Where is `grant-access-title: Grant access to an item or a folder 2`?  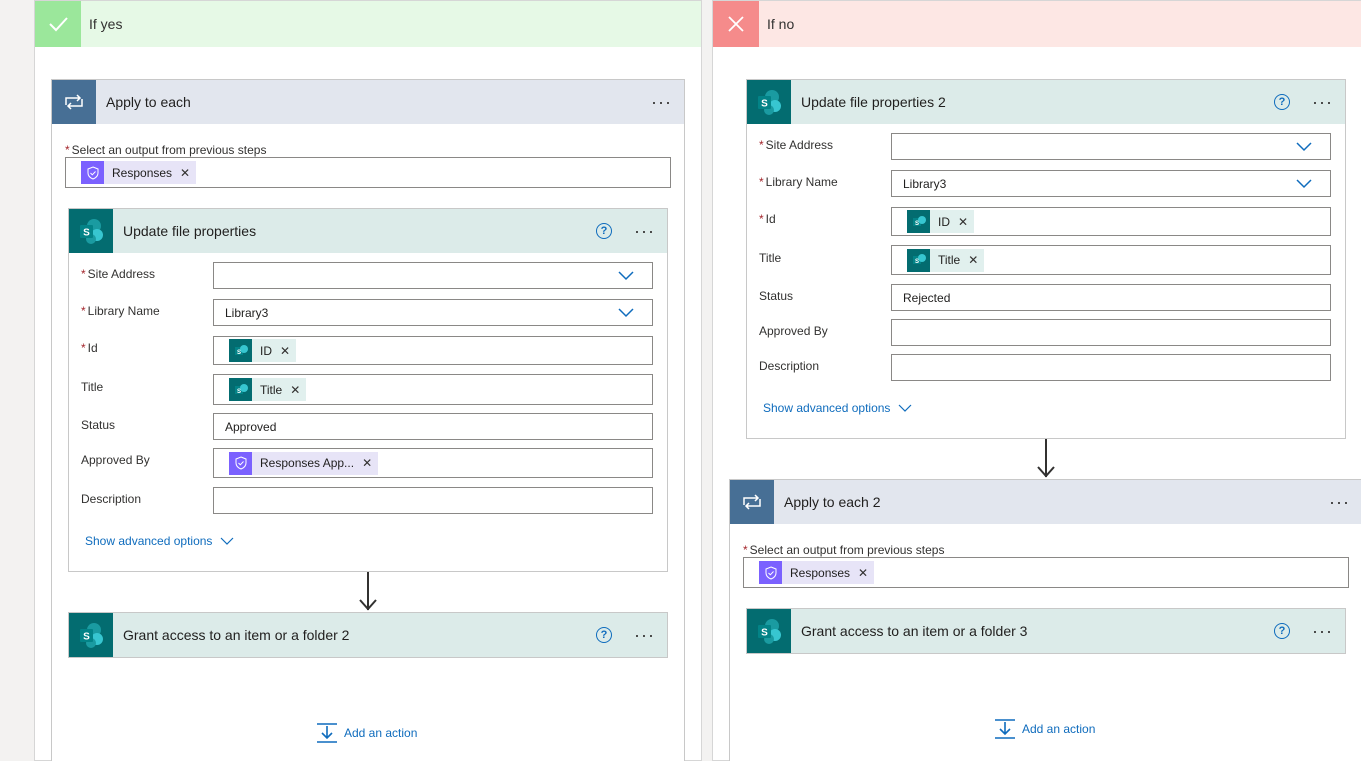 grant-access-title: Grant access to an item or a folder 2 is located at coordinates (236, 635).